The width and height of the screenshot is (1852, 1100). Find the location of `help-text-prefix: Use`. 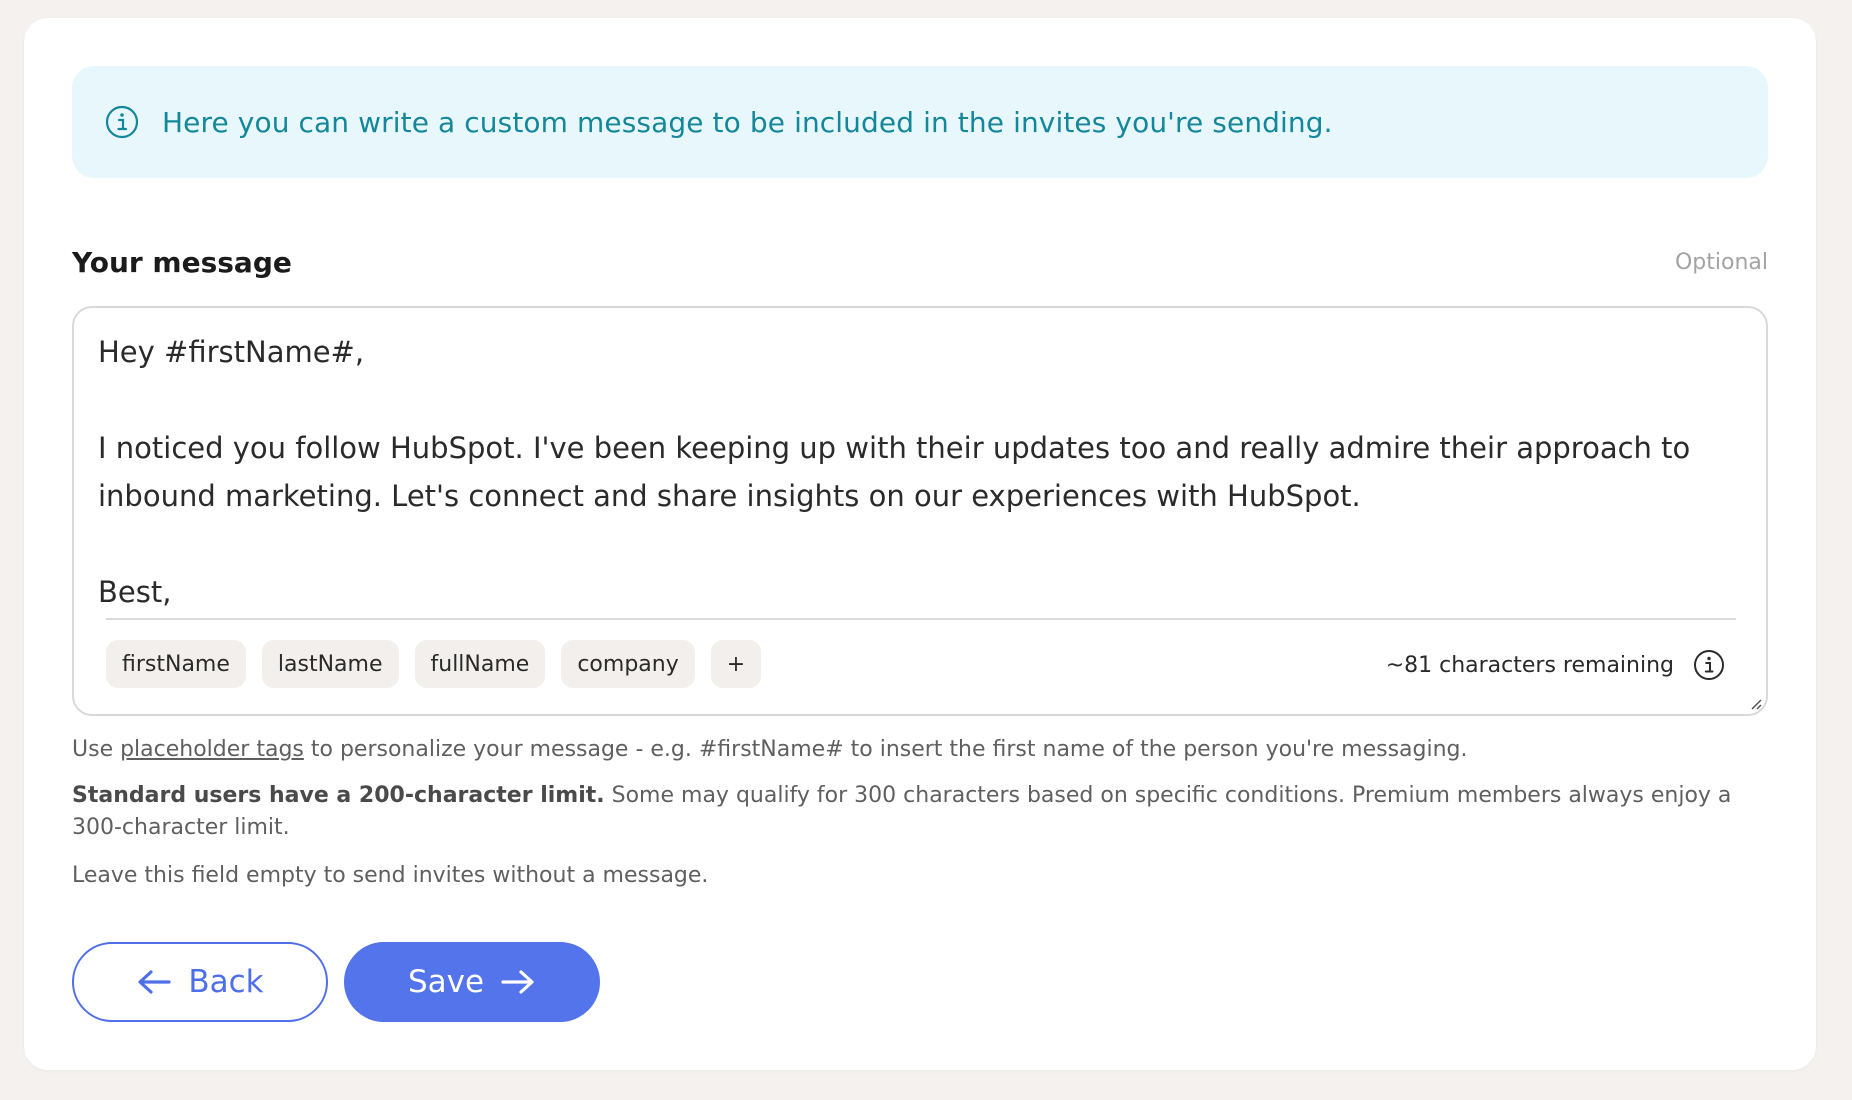

help-text-prefix: Use is located at coordinates (96, 749).